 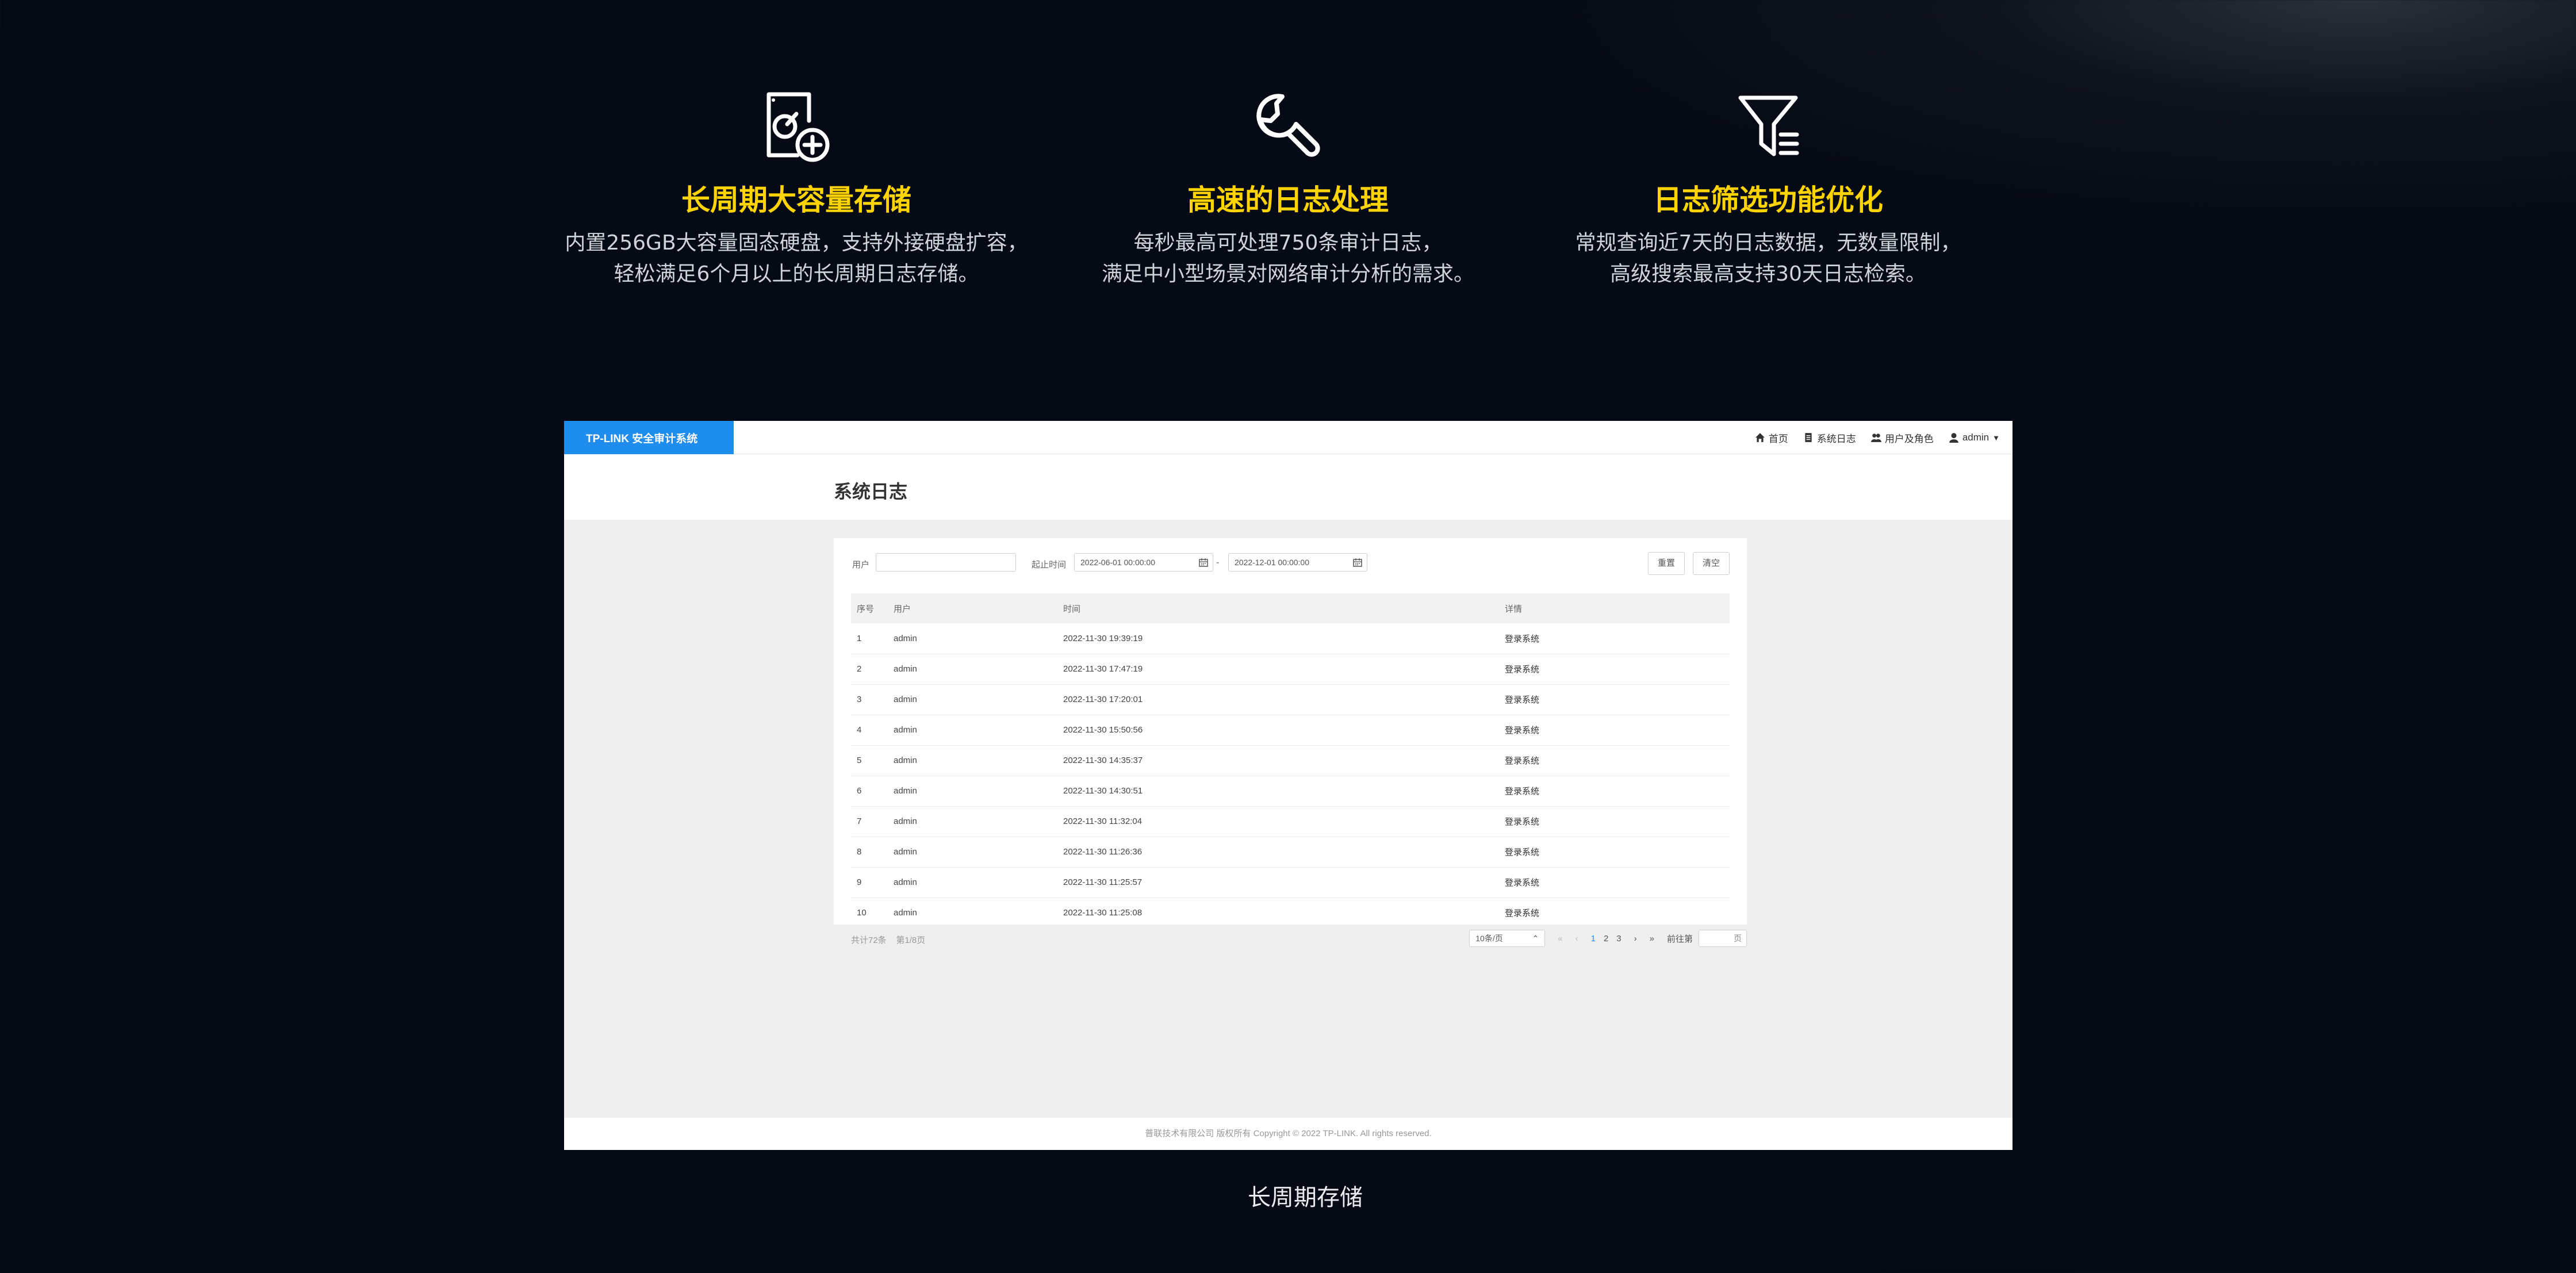 I want to click on disk-plus-icon, so click(x=796, y=126).